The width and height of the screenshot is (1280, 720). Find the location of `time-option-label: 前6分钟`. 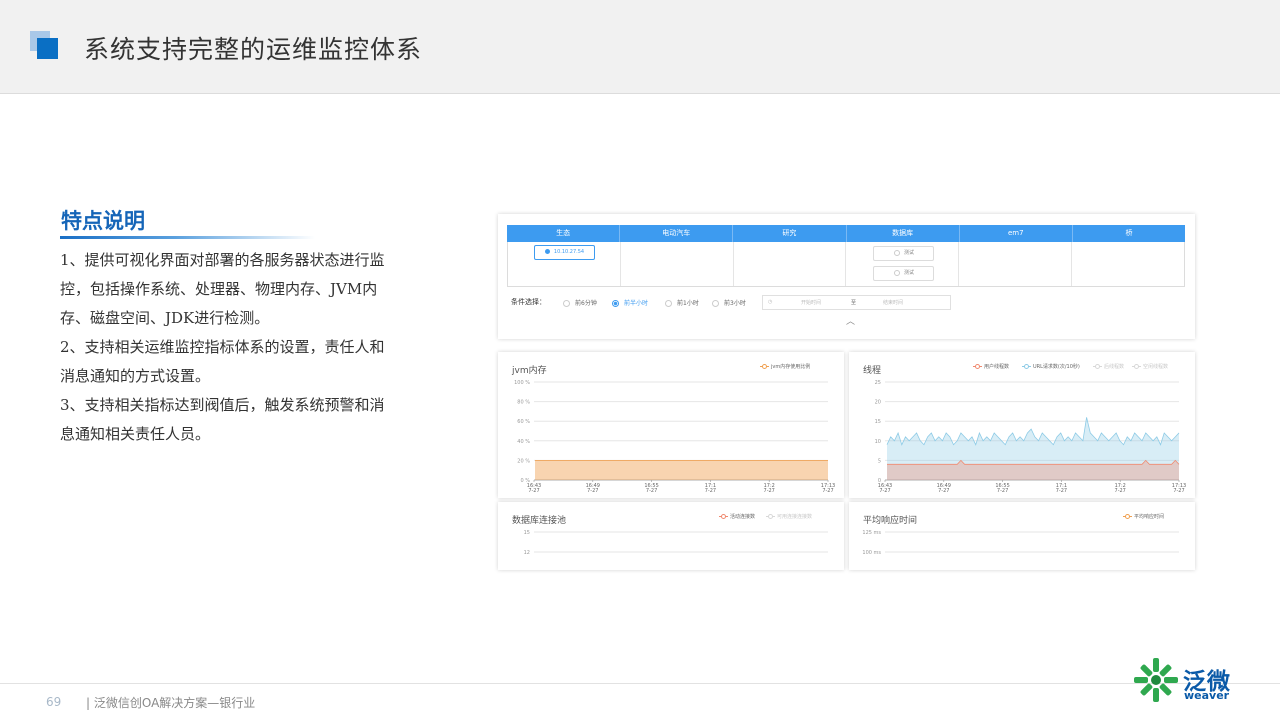

time-option-label: 前6分钟 is located at coordinates (586, 303).